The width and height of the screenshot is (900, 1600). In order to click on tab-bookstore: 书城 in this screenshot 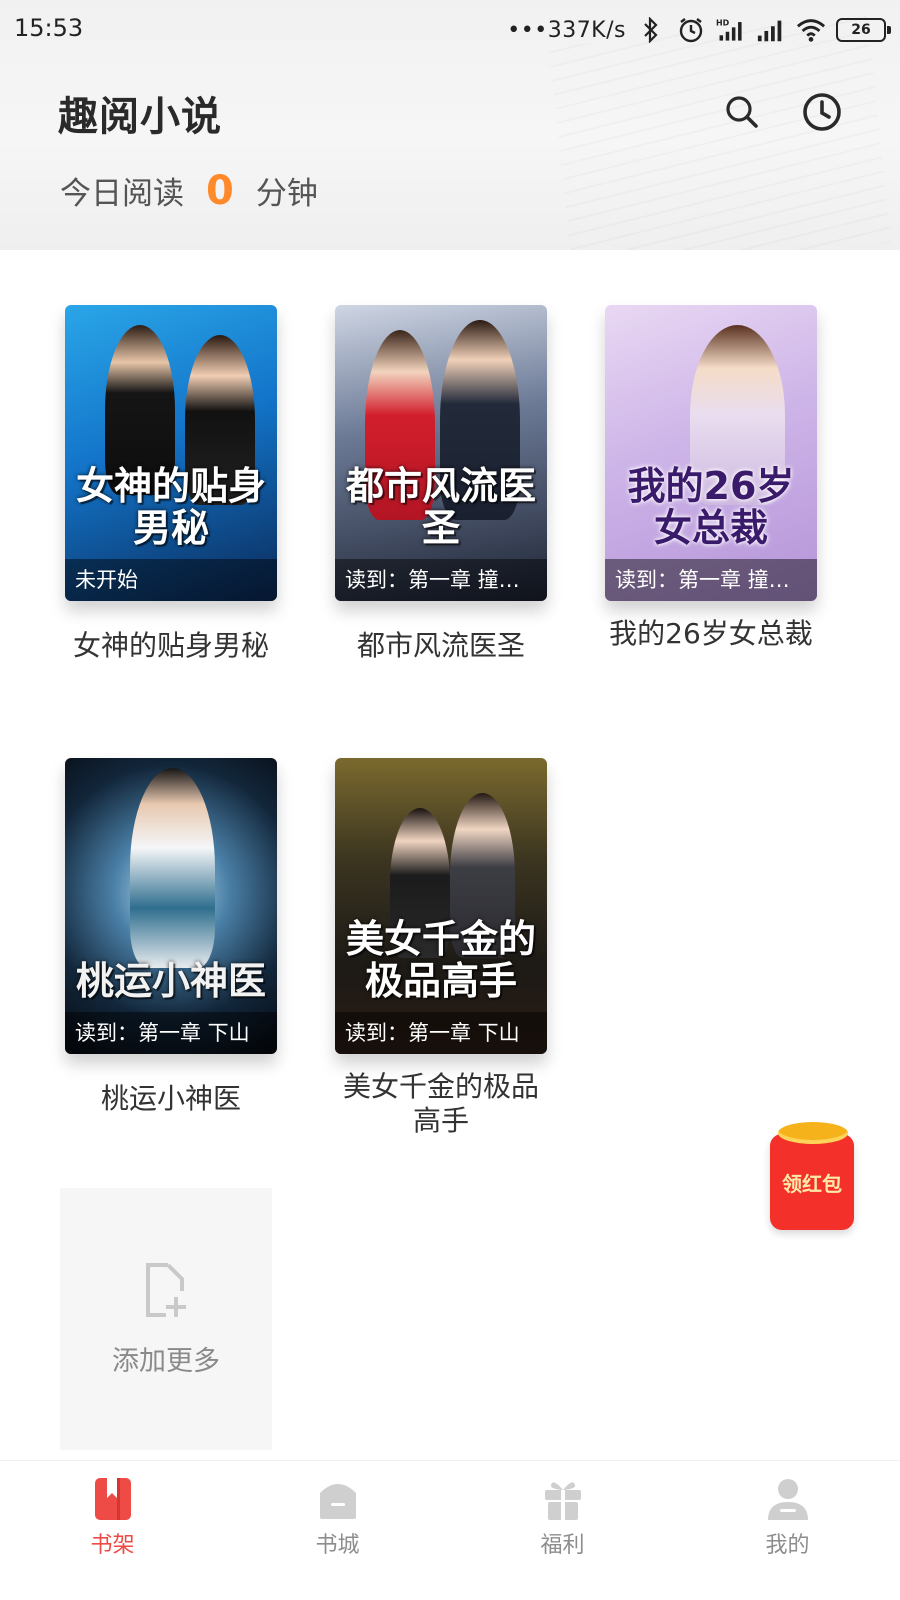, I will do `click(337, 1530)`.